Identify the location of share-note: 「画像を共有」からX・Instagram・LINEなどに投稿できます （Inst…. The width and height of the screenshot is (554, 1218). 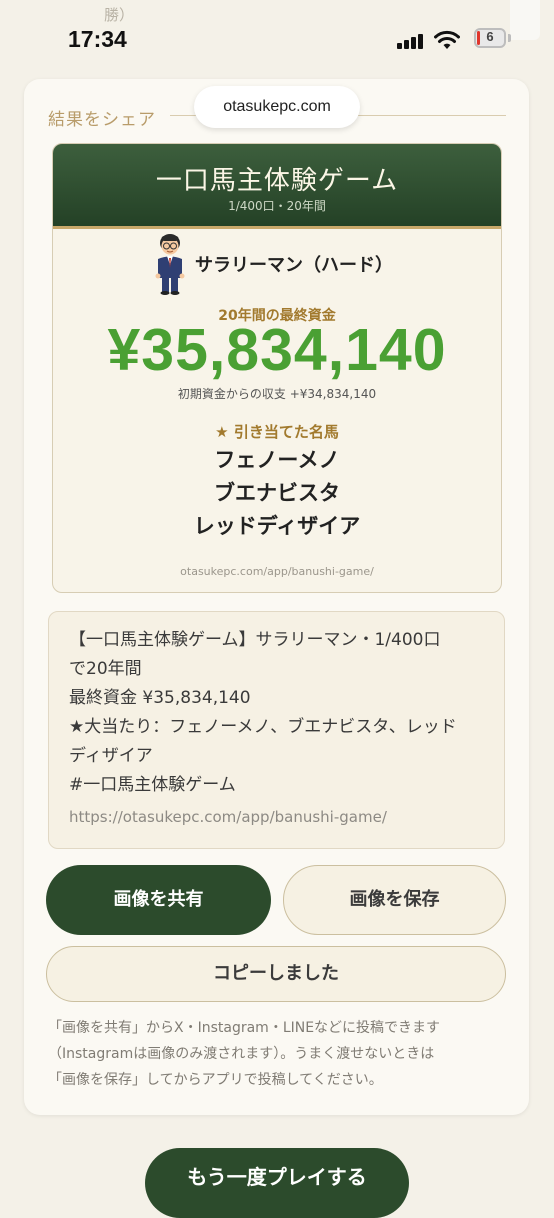
(278, 1054).